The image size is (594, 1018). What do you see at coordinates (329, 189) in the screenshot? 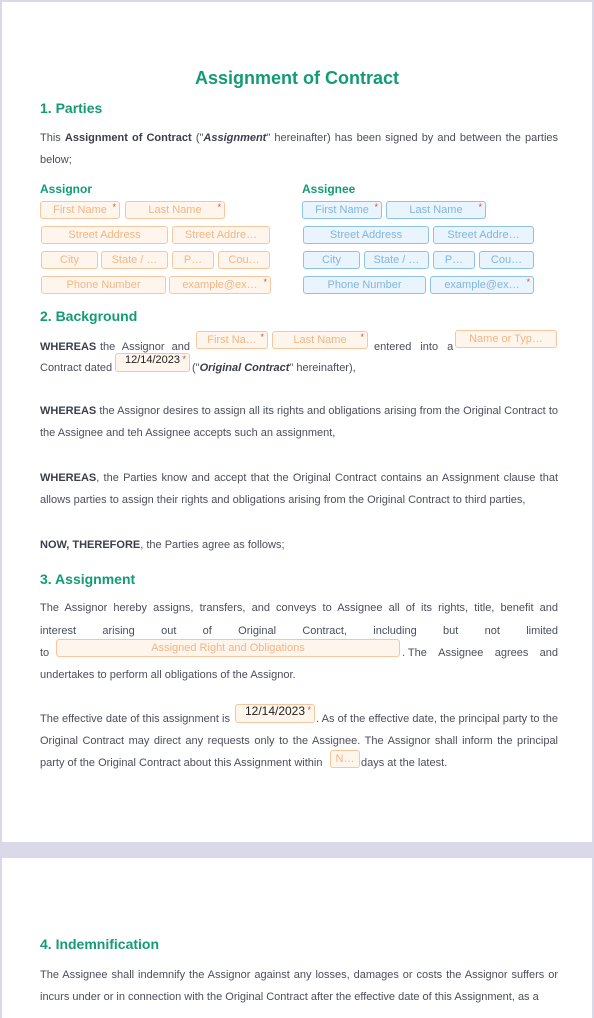
I see `assignee-label: Assignee` at bounding box center [329, 189].